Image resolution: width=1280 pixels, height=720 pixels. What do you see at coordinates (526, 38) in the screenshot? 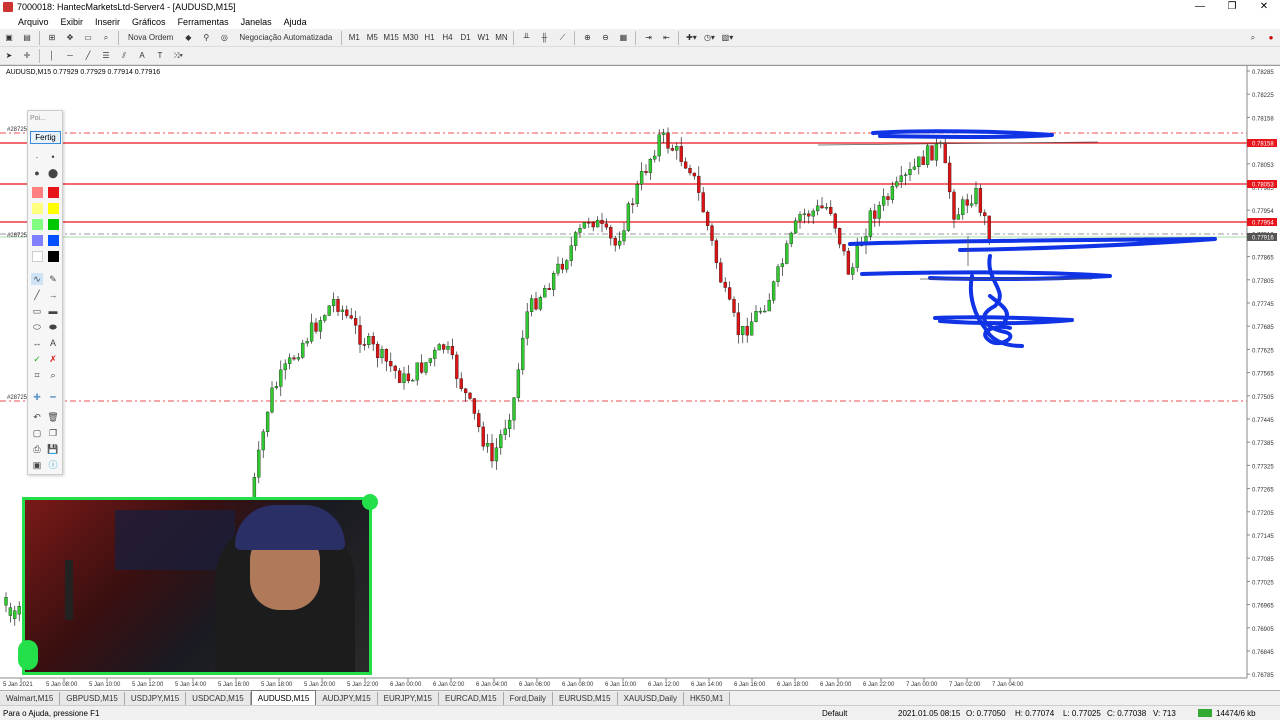
I see `bar-chart-icon: ╨` at bounding box center [526, 38].